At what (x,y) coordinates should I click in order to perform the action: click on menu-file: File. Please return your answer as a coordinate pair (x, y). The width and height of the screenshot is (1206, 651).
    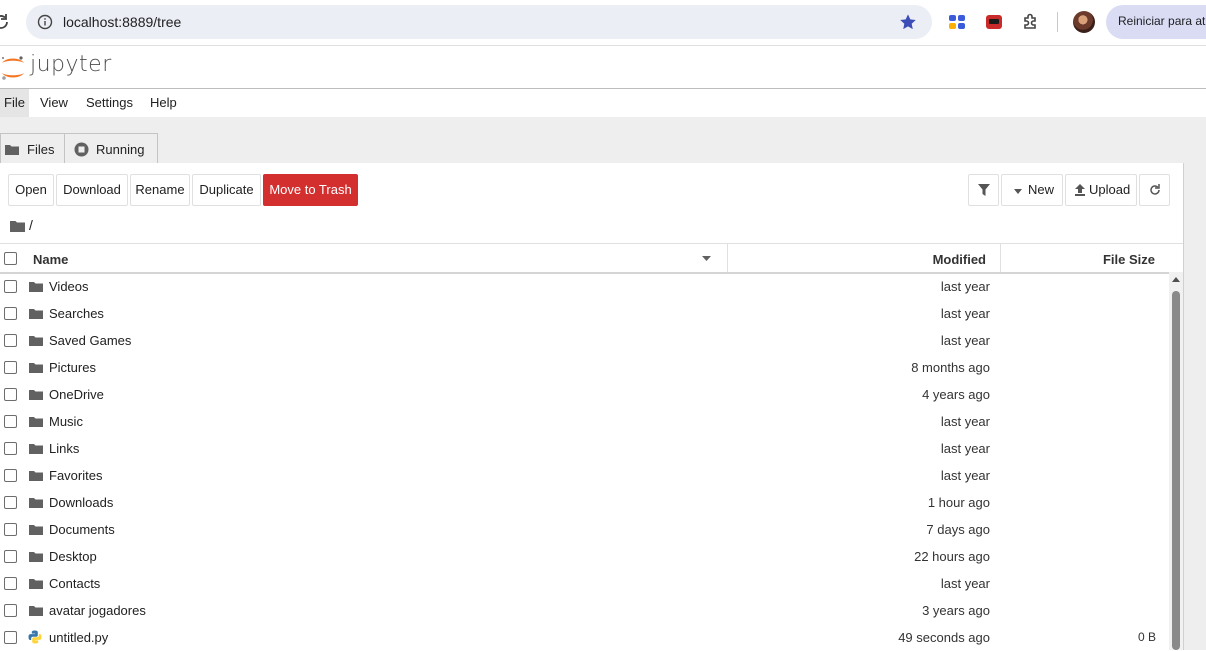
    Looking at the image, I should click on (14, 103).